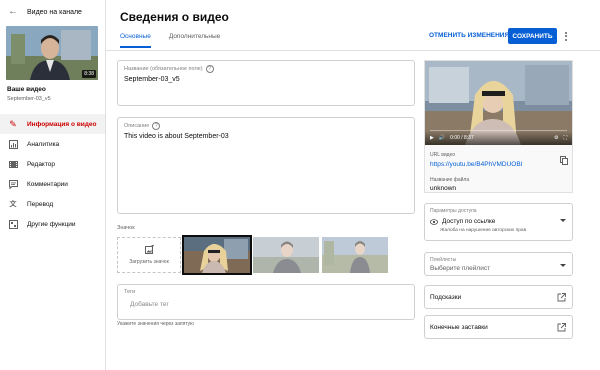 Image resolution: width=600 pixels, height=370 pixels. What do you see at coordinates (155, 324) in the screenshot?
I see `tags-hint: Укажите значения через запятую` at bounding box center [155, 324].